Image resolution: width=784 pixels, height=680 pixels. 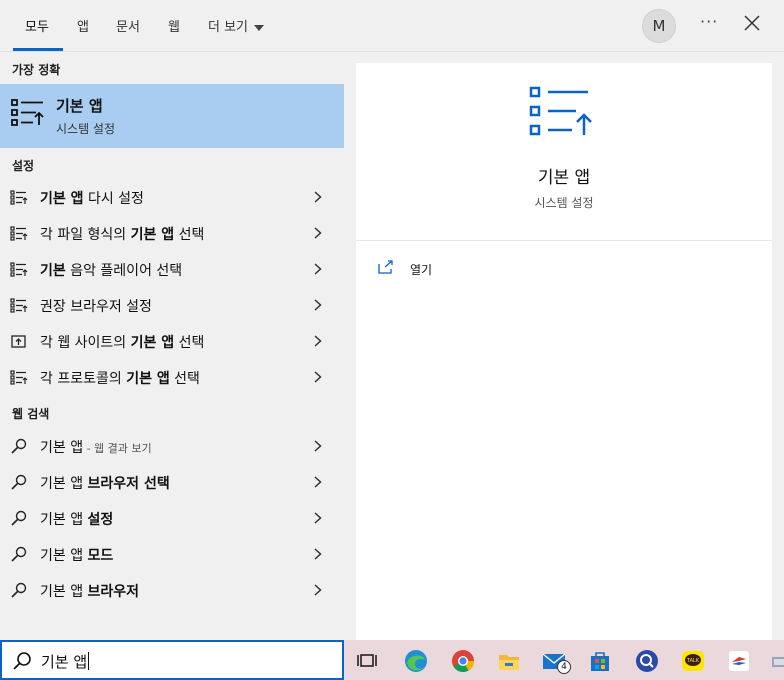 I want to click on open-action: 열기, so click(x=448, y=271).